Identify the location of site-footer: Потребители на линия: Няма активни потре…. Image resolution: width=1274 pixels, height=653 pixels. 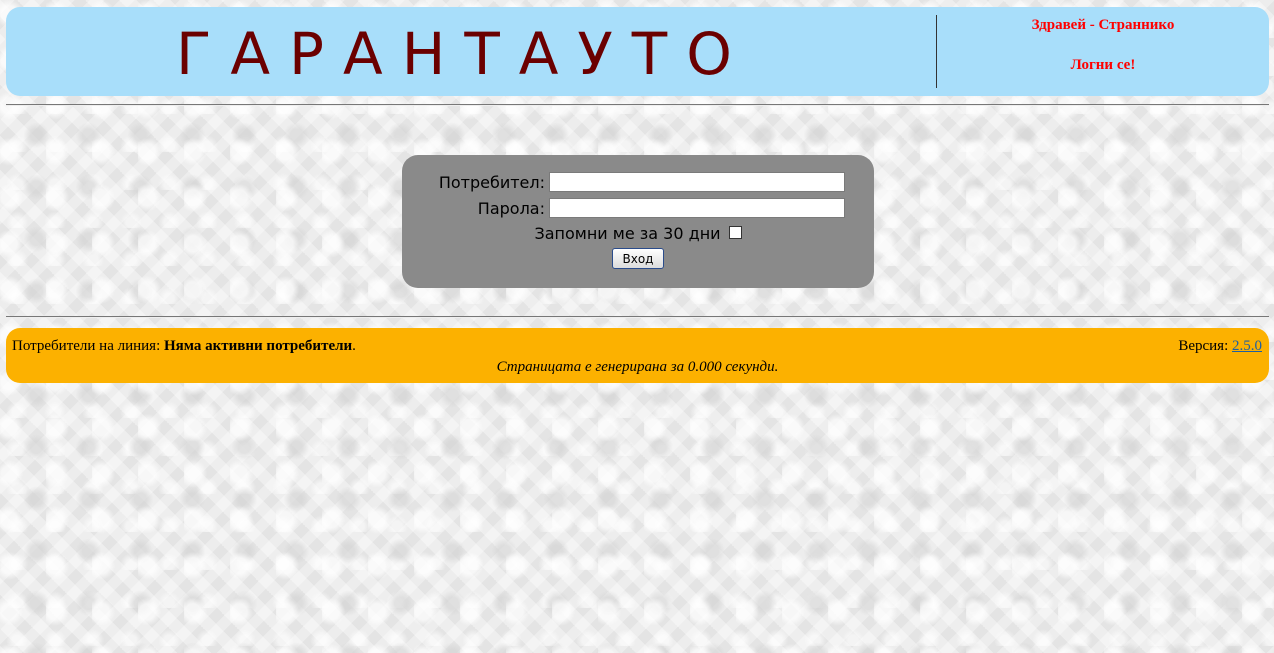
(637, 355).